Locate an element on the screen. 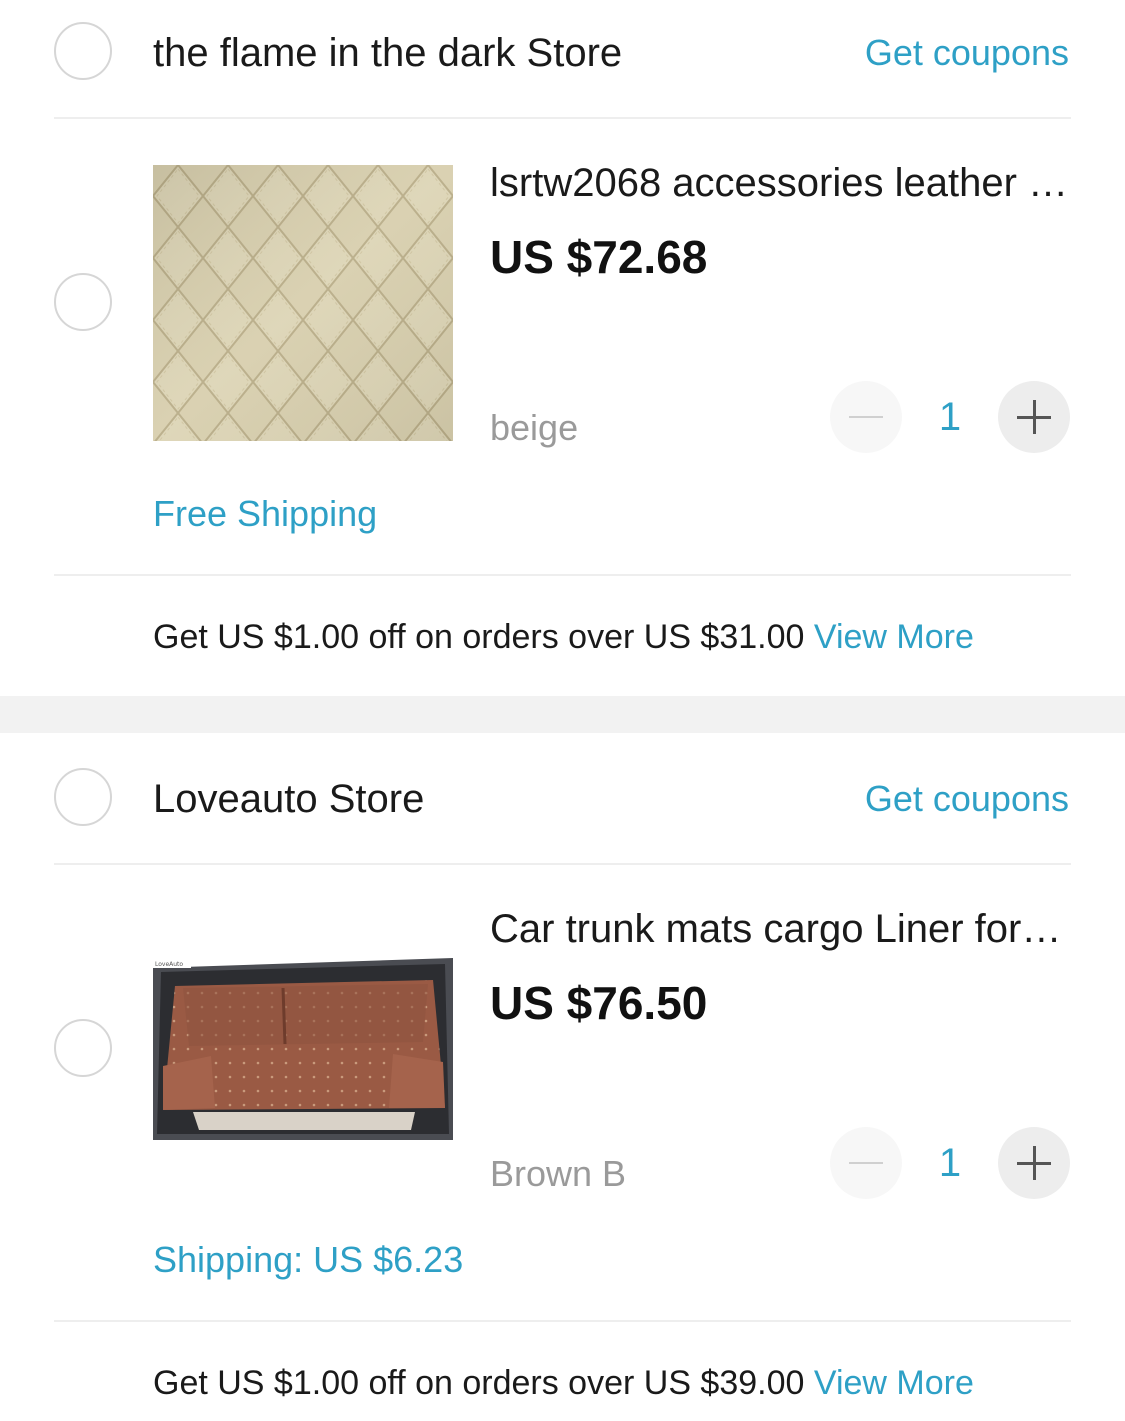 This screenshot has height=1421, width=1125. svg-text: LoveAuto is located at coordinates (169, 964).